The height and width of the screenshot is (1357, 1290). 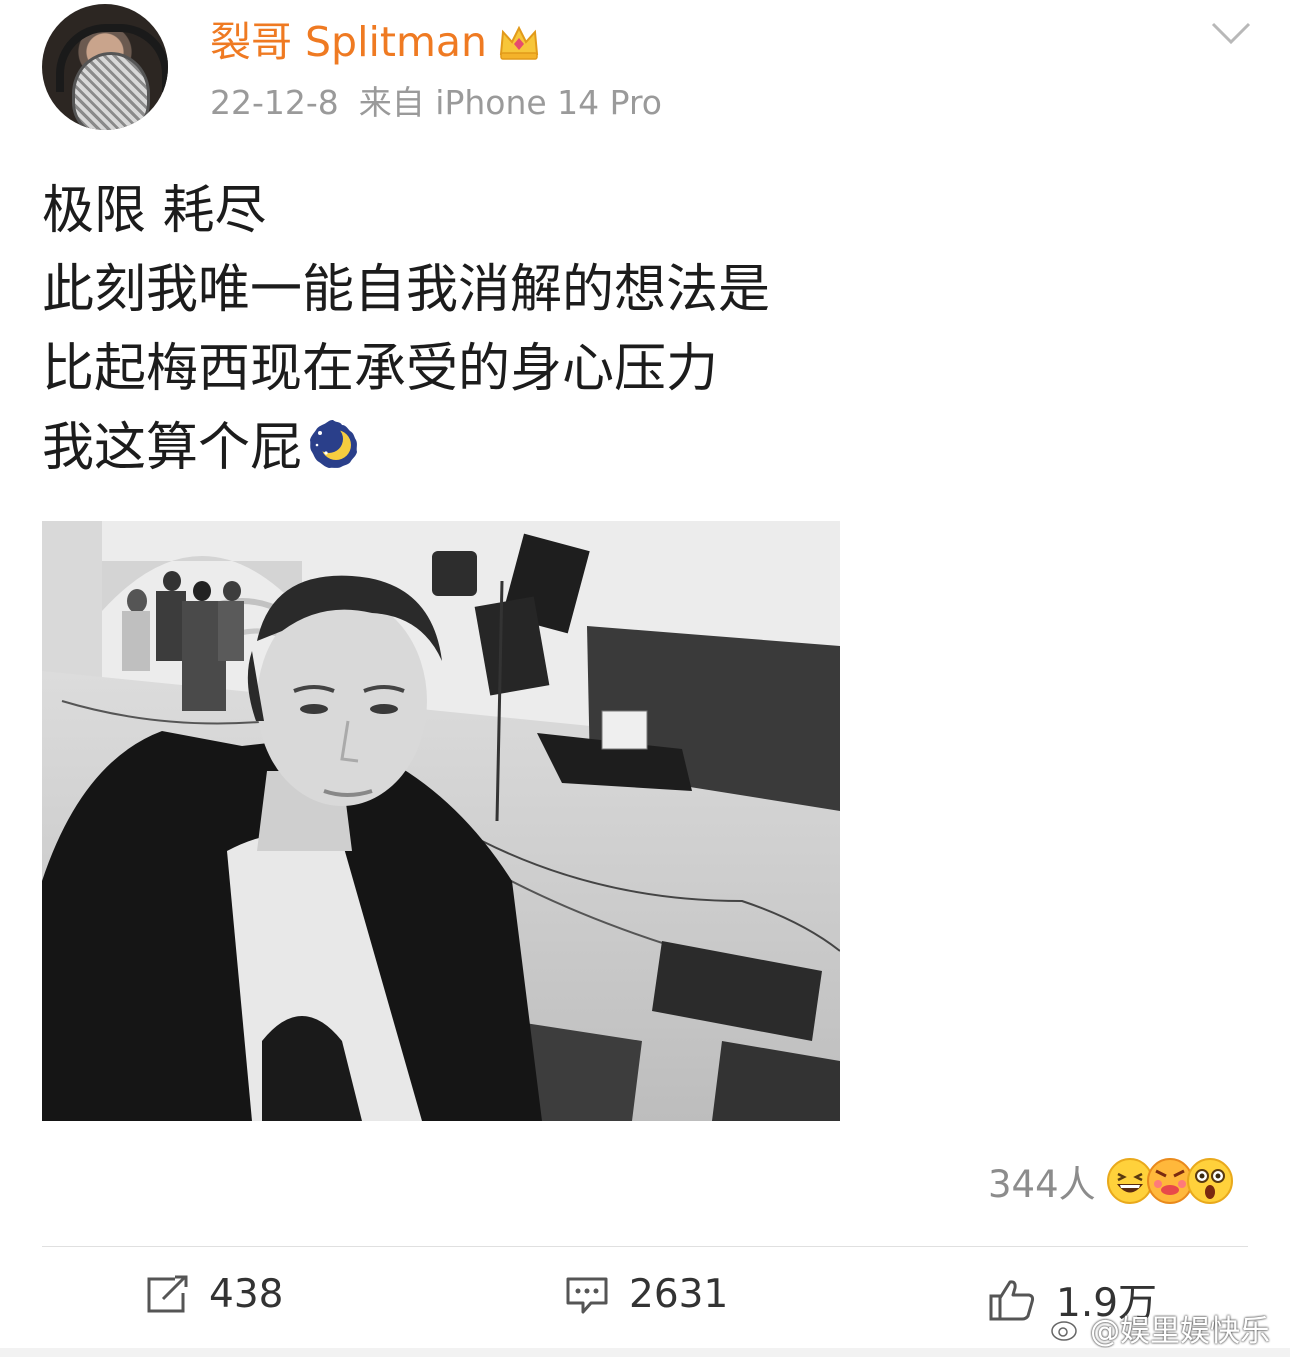 I want to click on comment-count: 2631, so click(x=679, y=1294).